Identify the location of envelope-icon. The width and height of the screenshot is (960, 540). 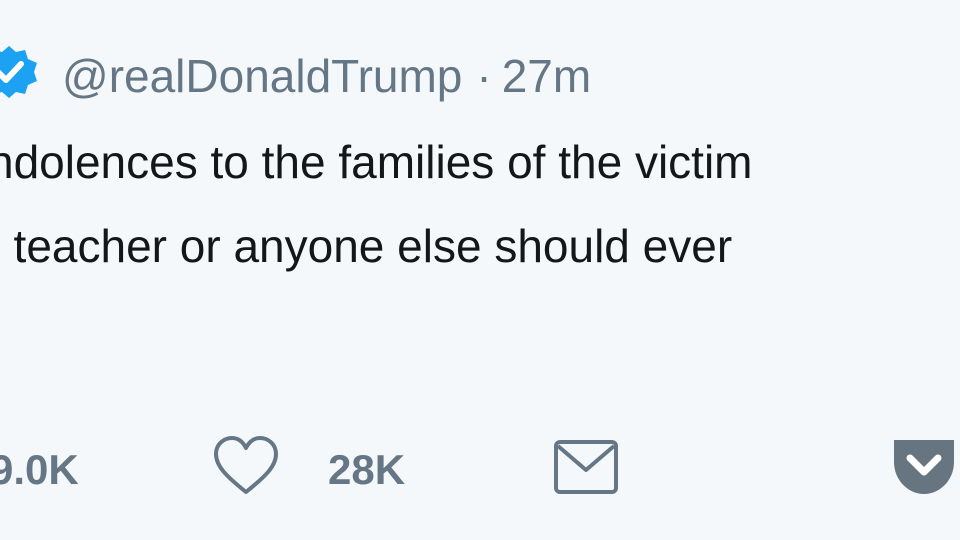
(586, 467).